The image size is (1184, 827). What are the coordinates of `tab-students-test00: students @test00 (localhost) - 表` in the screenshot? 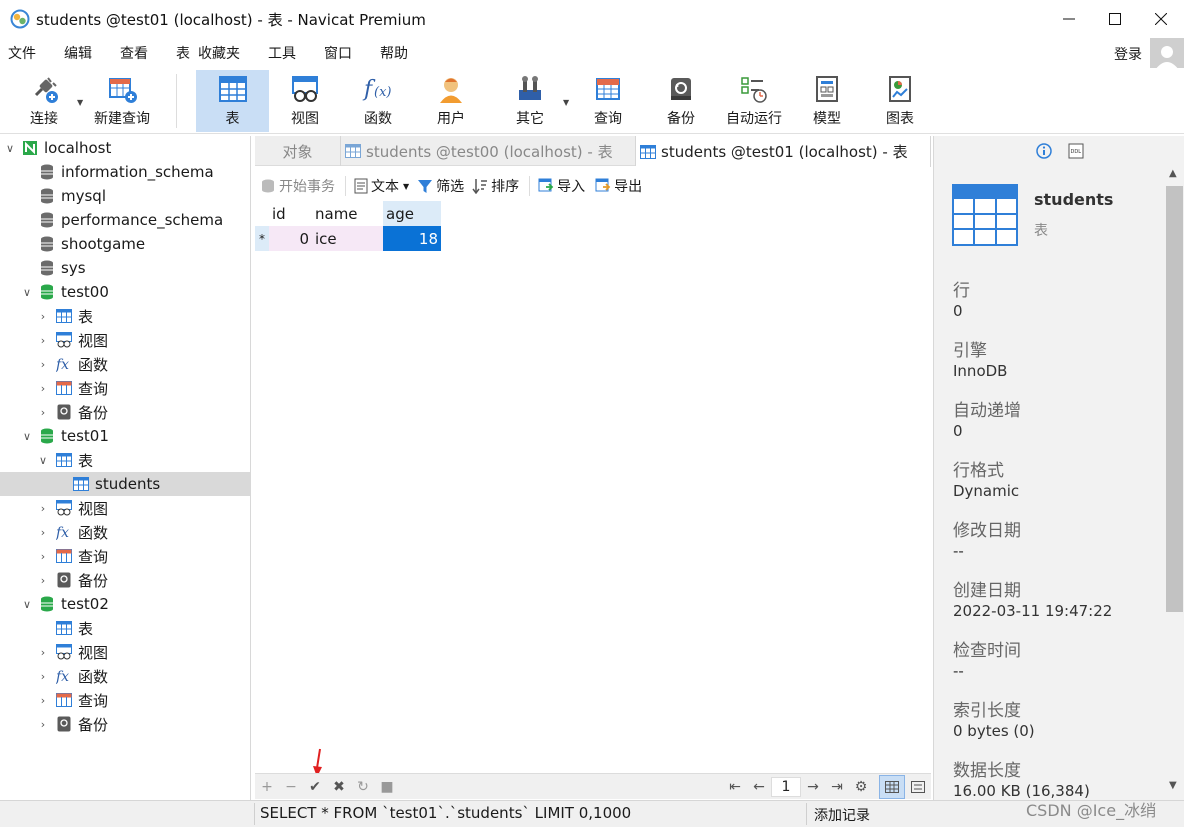 It's located at (488, 151).